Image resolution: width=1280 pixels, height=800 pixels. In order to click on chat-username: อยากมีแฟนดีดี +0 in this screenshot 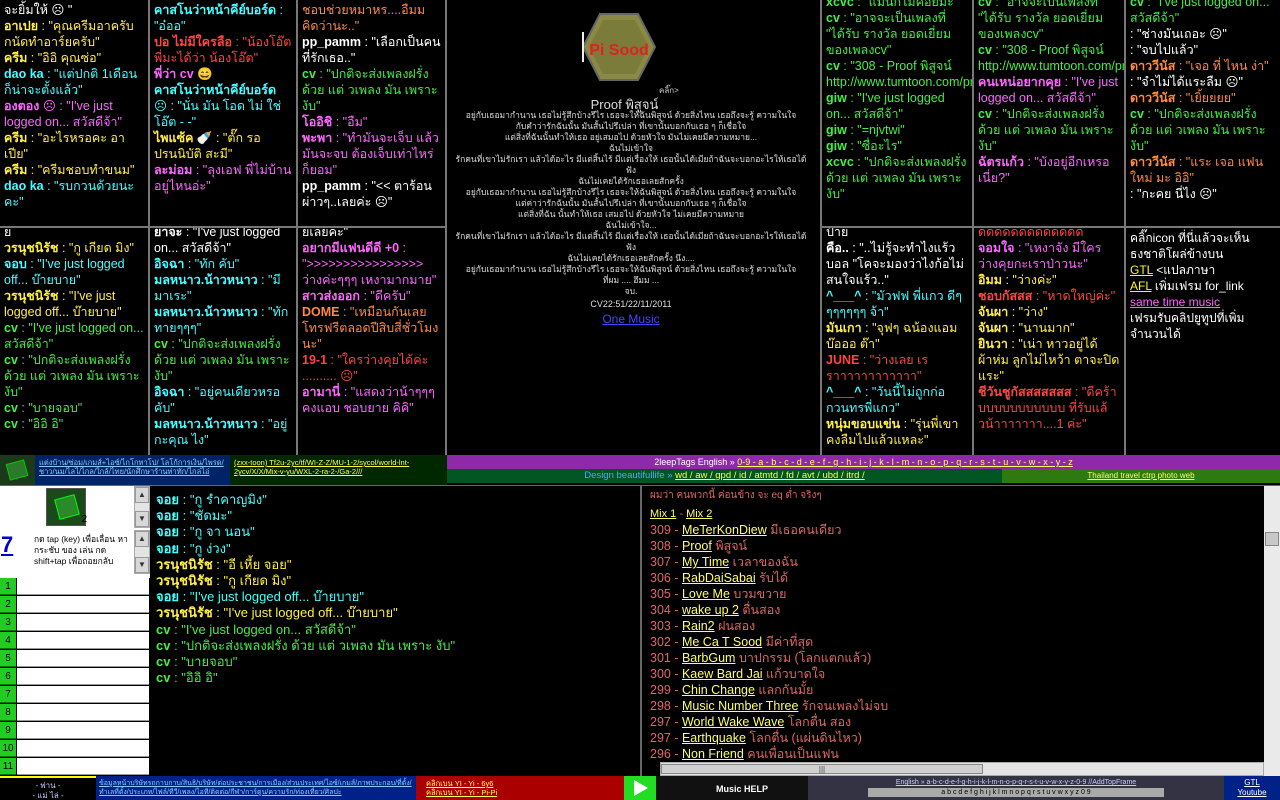, I will do `click(350, 248)`.